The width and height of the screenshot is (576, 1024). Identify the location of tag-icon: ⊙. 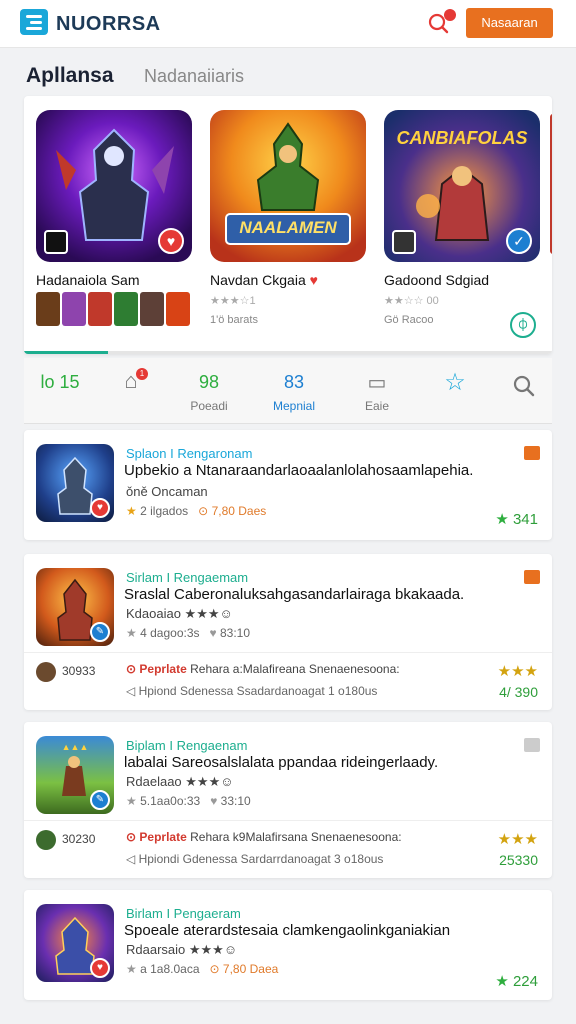
(131, 669).